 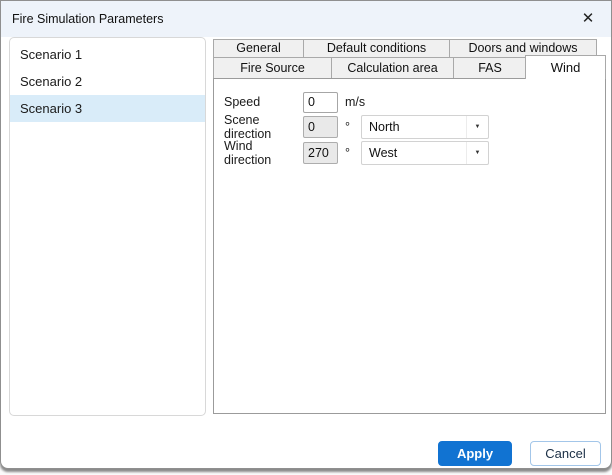 I want to click on scenario-list: Scenario 1 Scenario 2 Scenario 3, so click(x=107, y=80).